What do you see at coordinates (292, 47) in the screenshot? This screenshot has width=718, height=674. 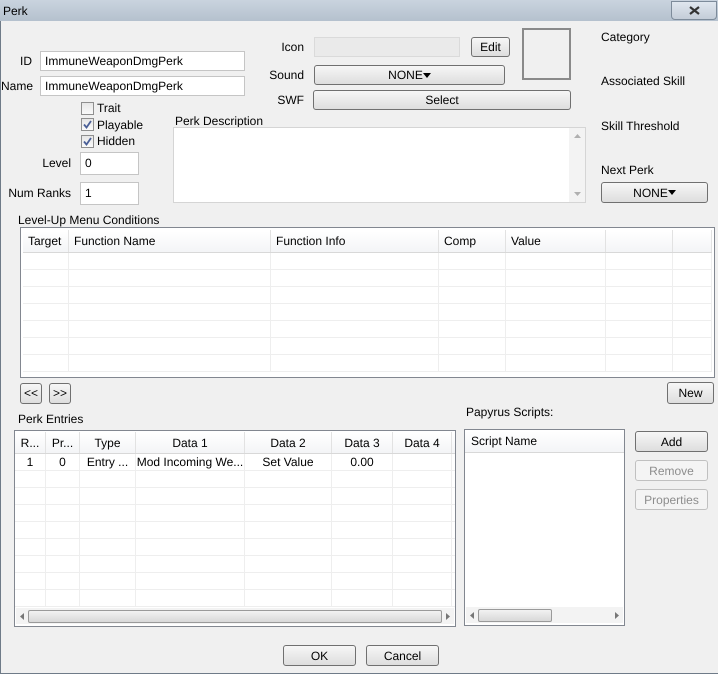 I see `field-label: Icon` at bounding box center [292, 47].